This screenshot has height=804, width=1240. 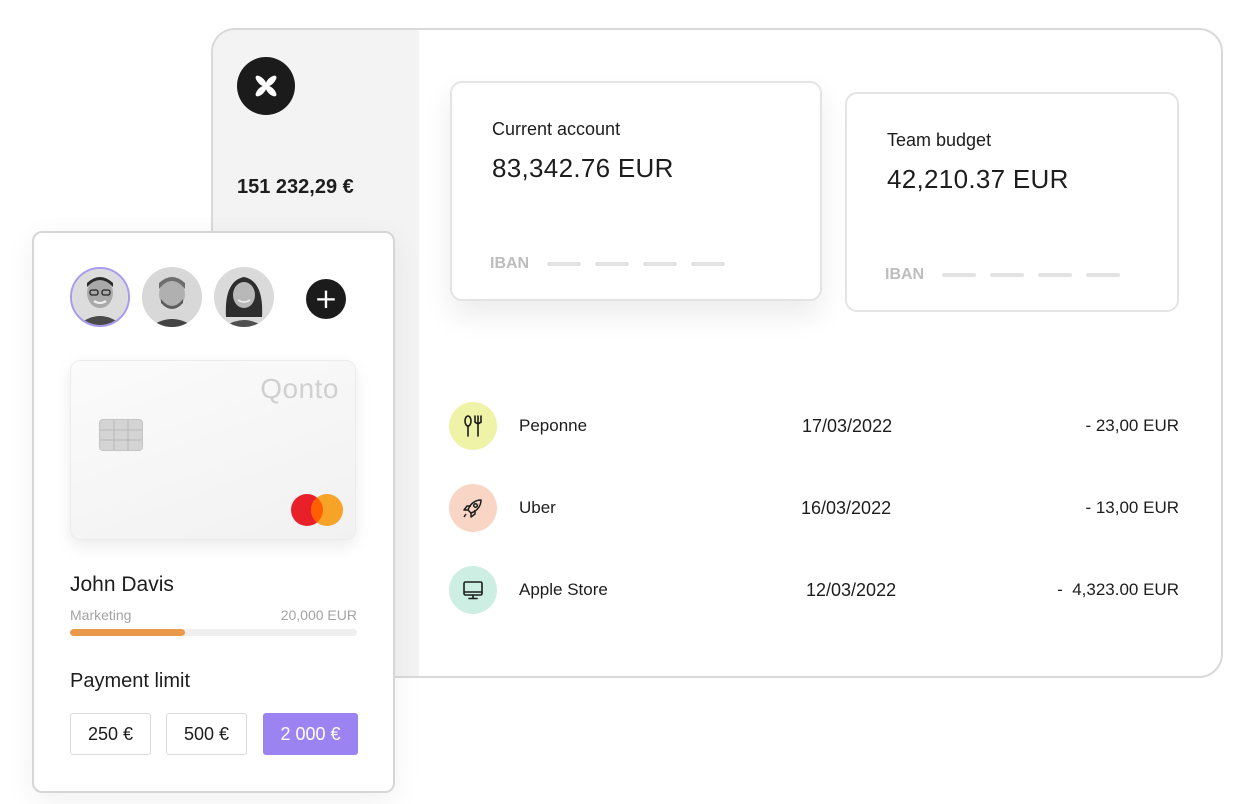 What do you see at coordinates (299, 388) in the screenshot?
I see `card-brand: Qonto` at bounding box center [299, 388].